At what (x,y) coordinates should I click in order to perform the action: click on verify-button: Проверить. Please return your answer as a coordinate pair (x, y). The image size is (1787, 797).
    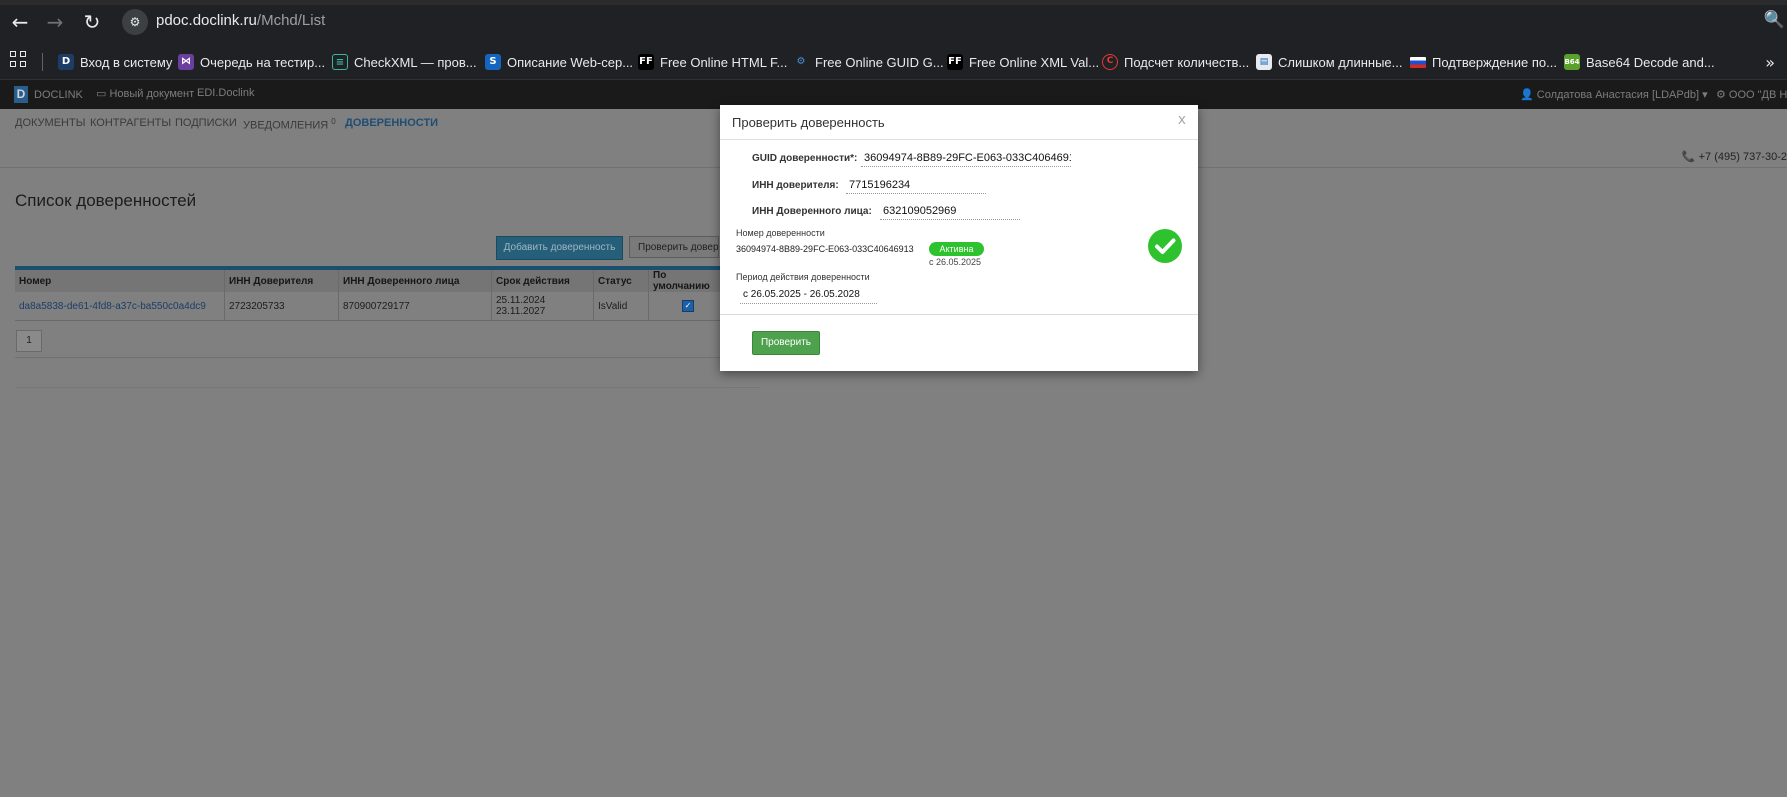
    Looking at the image, I should click on (786, 343).